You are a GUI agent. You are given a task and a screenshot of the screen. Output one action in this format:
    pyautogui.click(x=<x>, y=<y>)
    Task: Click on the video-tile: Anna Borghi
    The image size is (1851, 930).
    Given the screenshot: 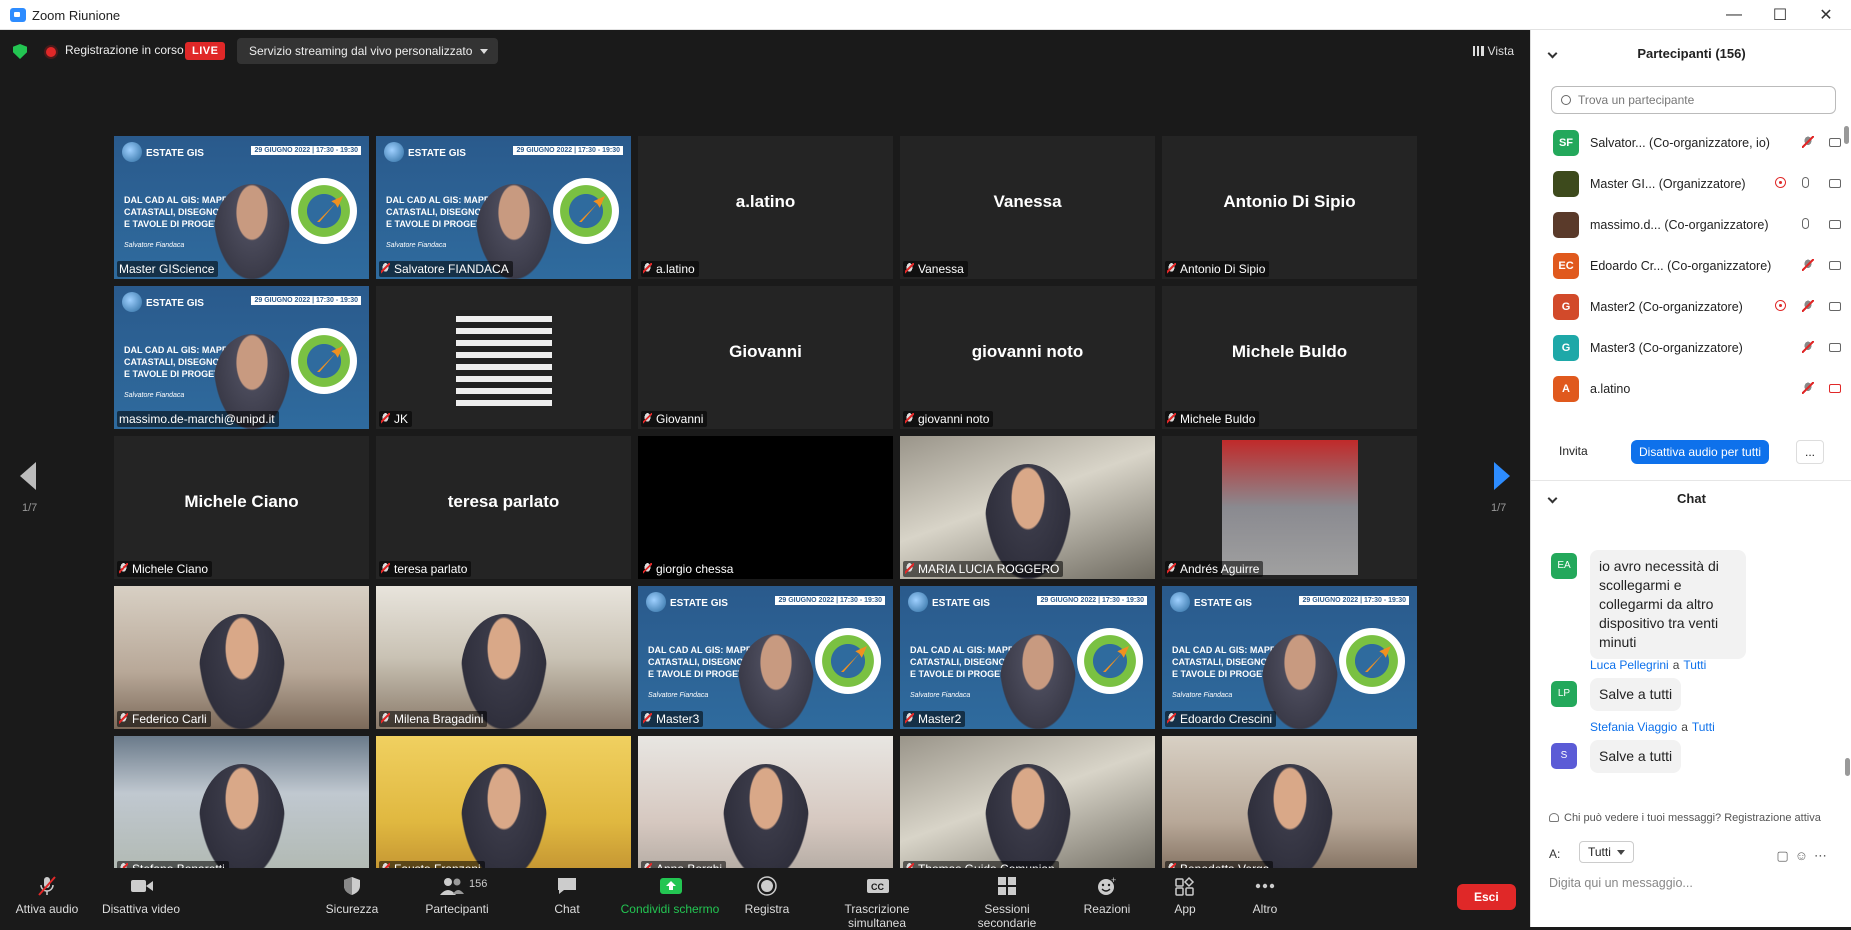 What is the action you would take?
    pyautogui.click(x=765, y=807)
    